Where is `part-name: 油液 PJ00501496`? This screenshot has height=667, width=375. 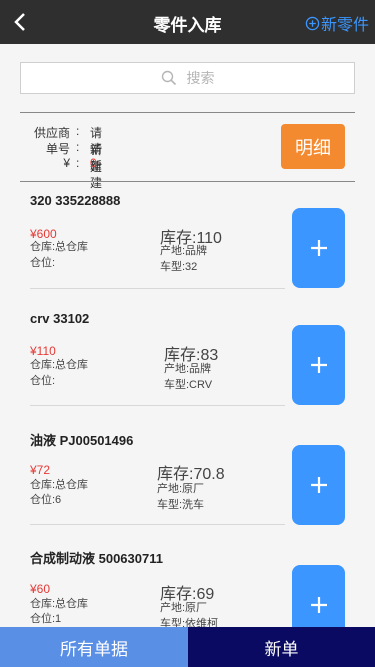
part-name: 油液 PJ00501496 is located at coordinates (82, 440).